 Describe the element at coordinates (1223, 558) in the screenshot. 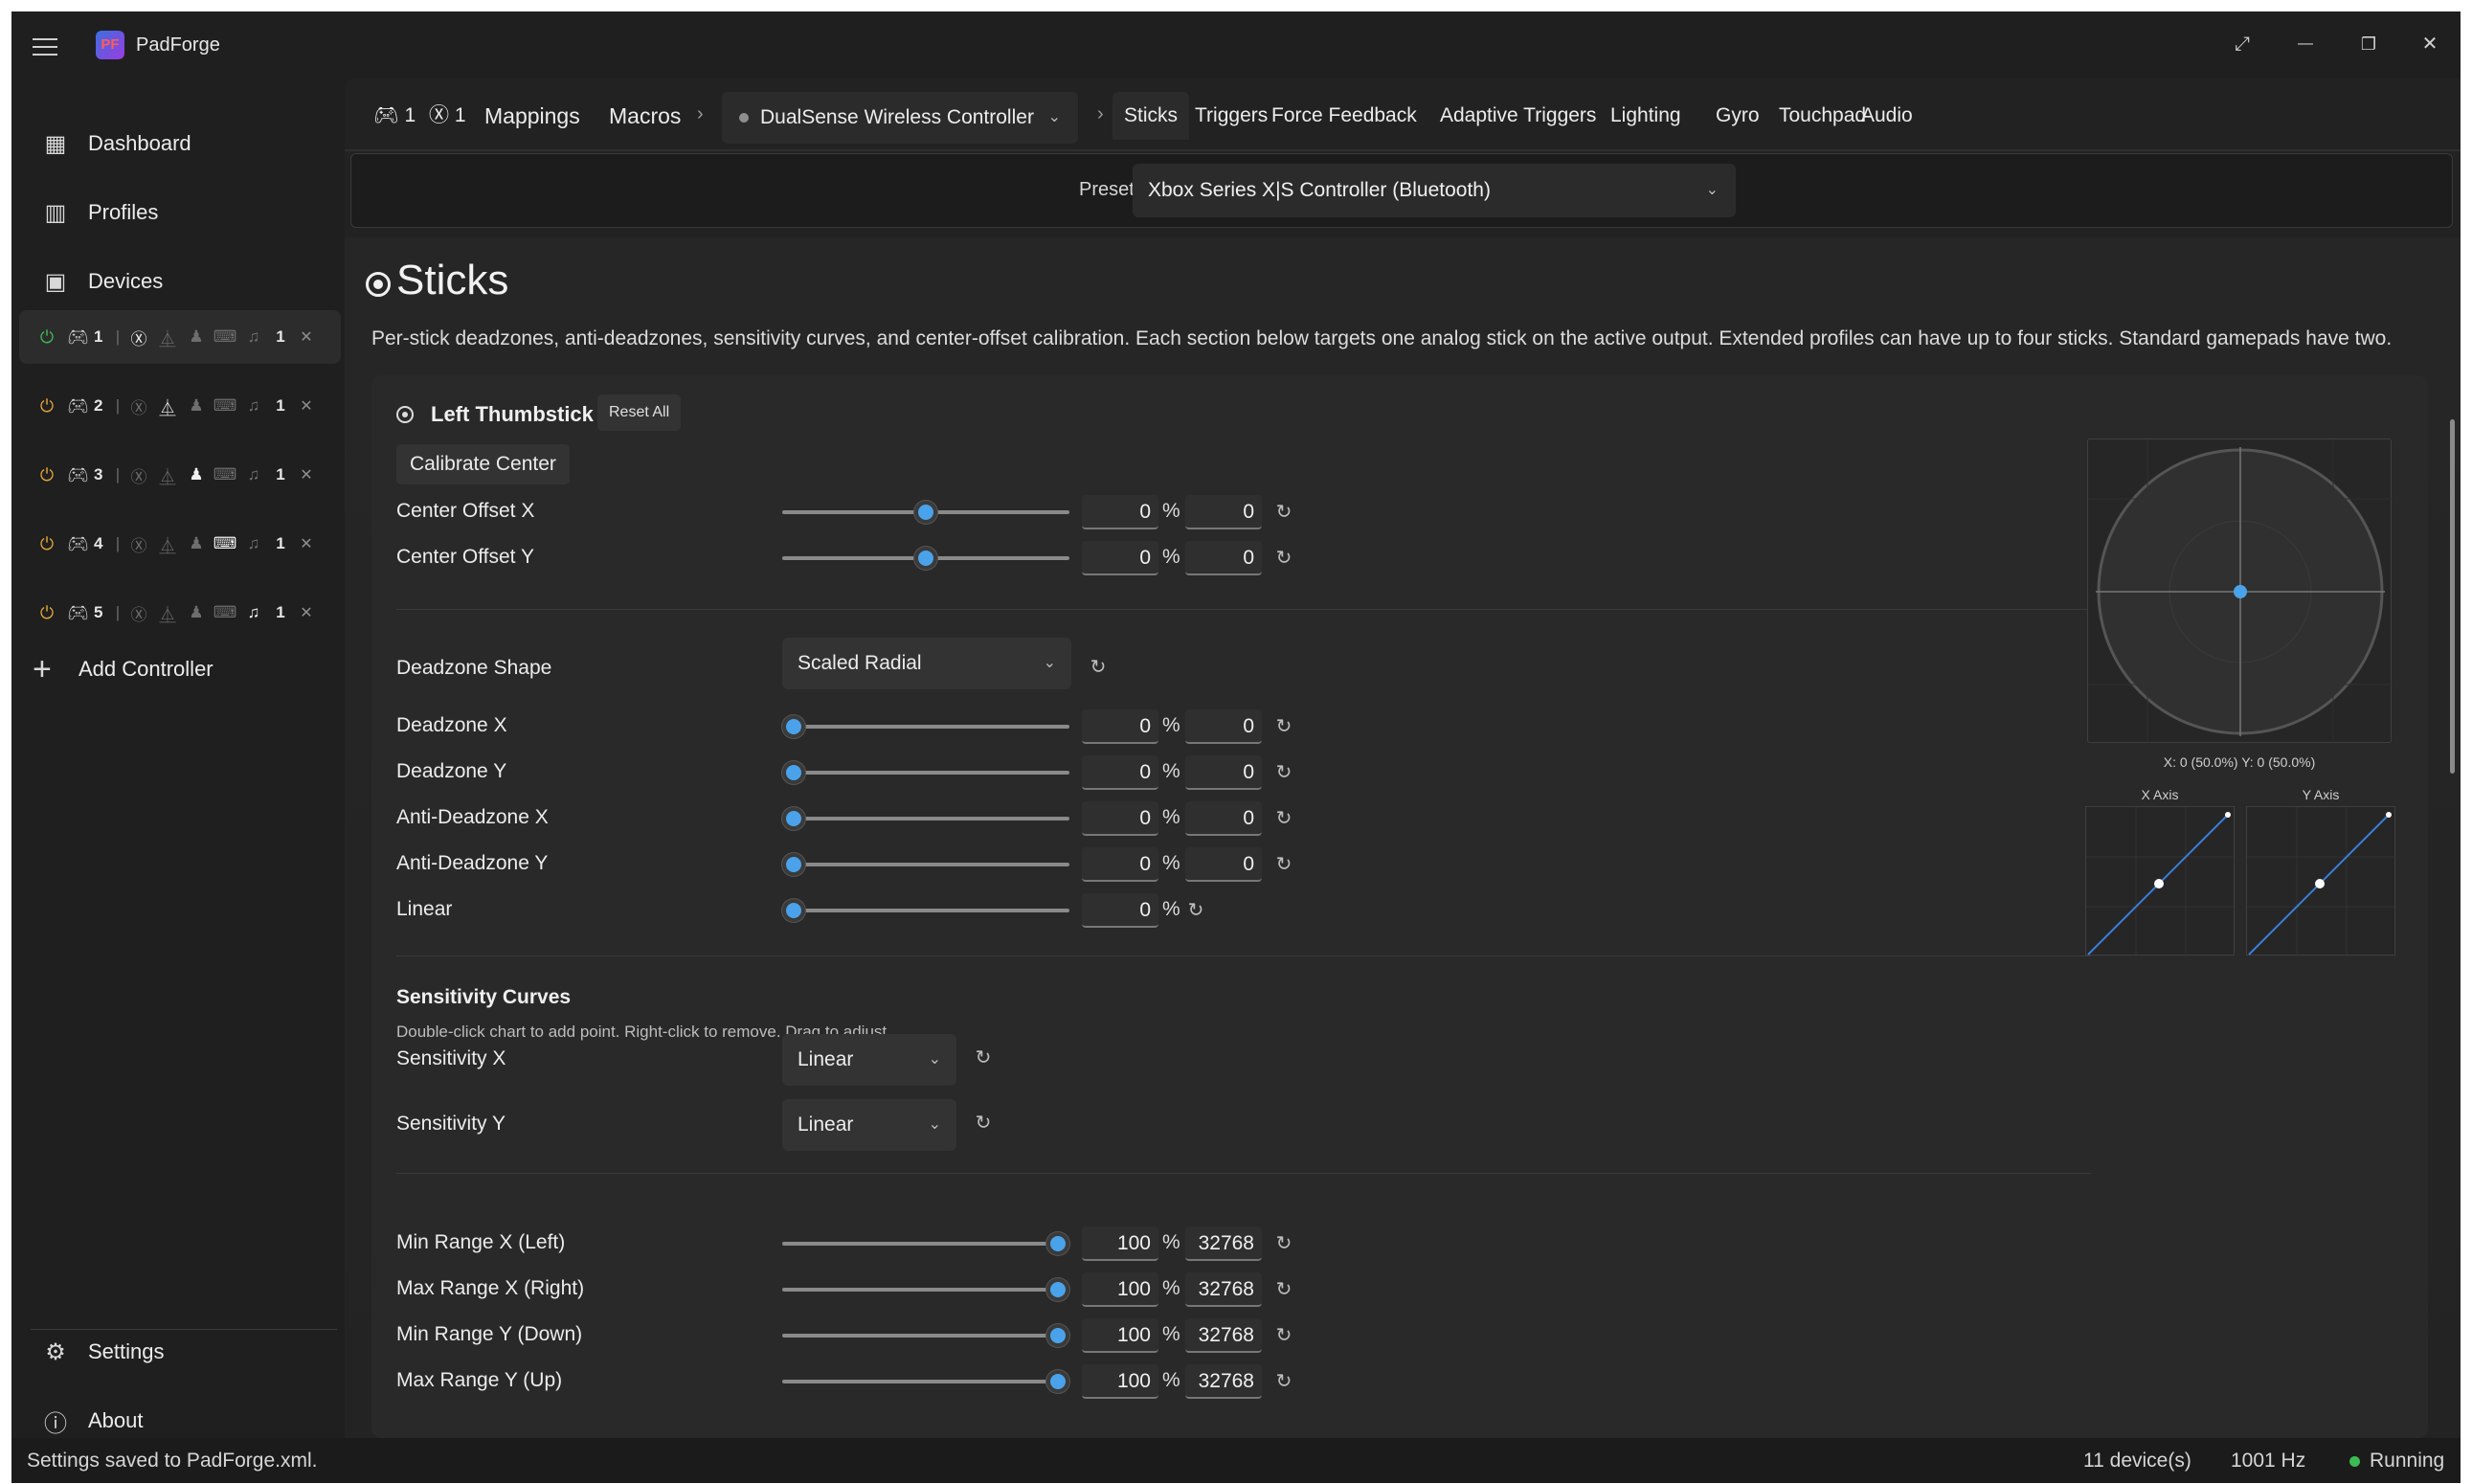

I see `center-offset-y-raw-input: 0` at that location.